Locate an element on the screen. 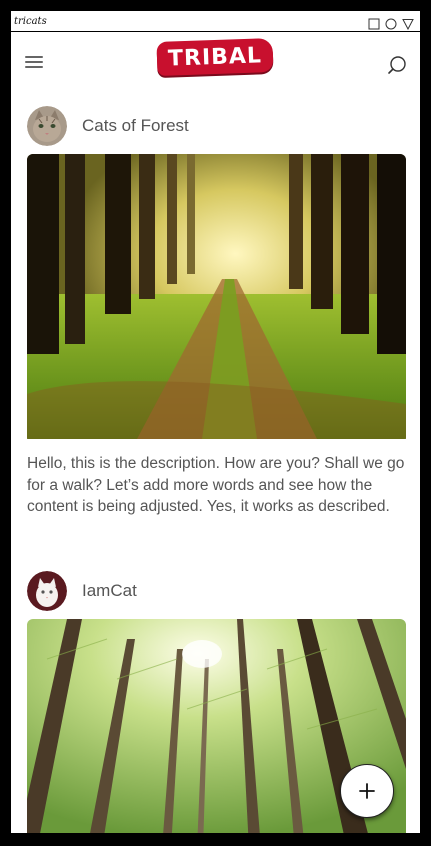  logo-text: TRIBAL is located at coordinates (215, 57).